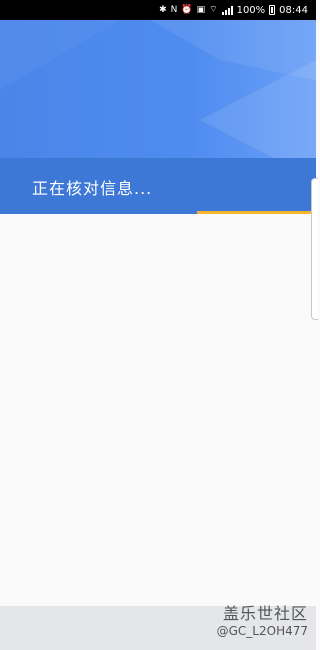 This screenshot has width=320, height=650. Describe the element at coordinates (256, 212) in the screenshot. I see `progress-fill` at that location.